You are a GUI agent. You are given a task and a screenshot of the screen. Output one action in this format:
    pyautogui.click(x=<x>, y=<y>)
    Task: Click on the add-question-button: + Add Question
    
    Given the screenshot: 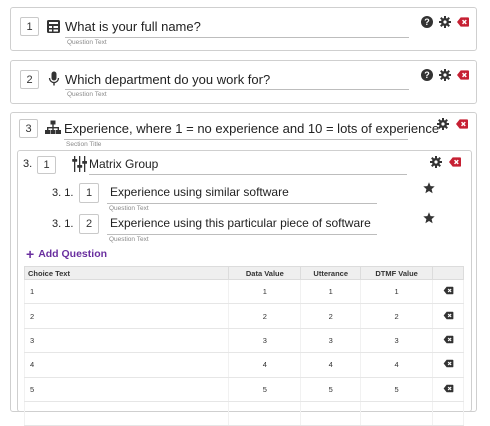 What is the action you would take?
    pyautogui.click(x=67, y=254)
    